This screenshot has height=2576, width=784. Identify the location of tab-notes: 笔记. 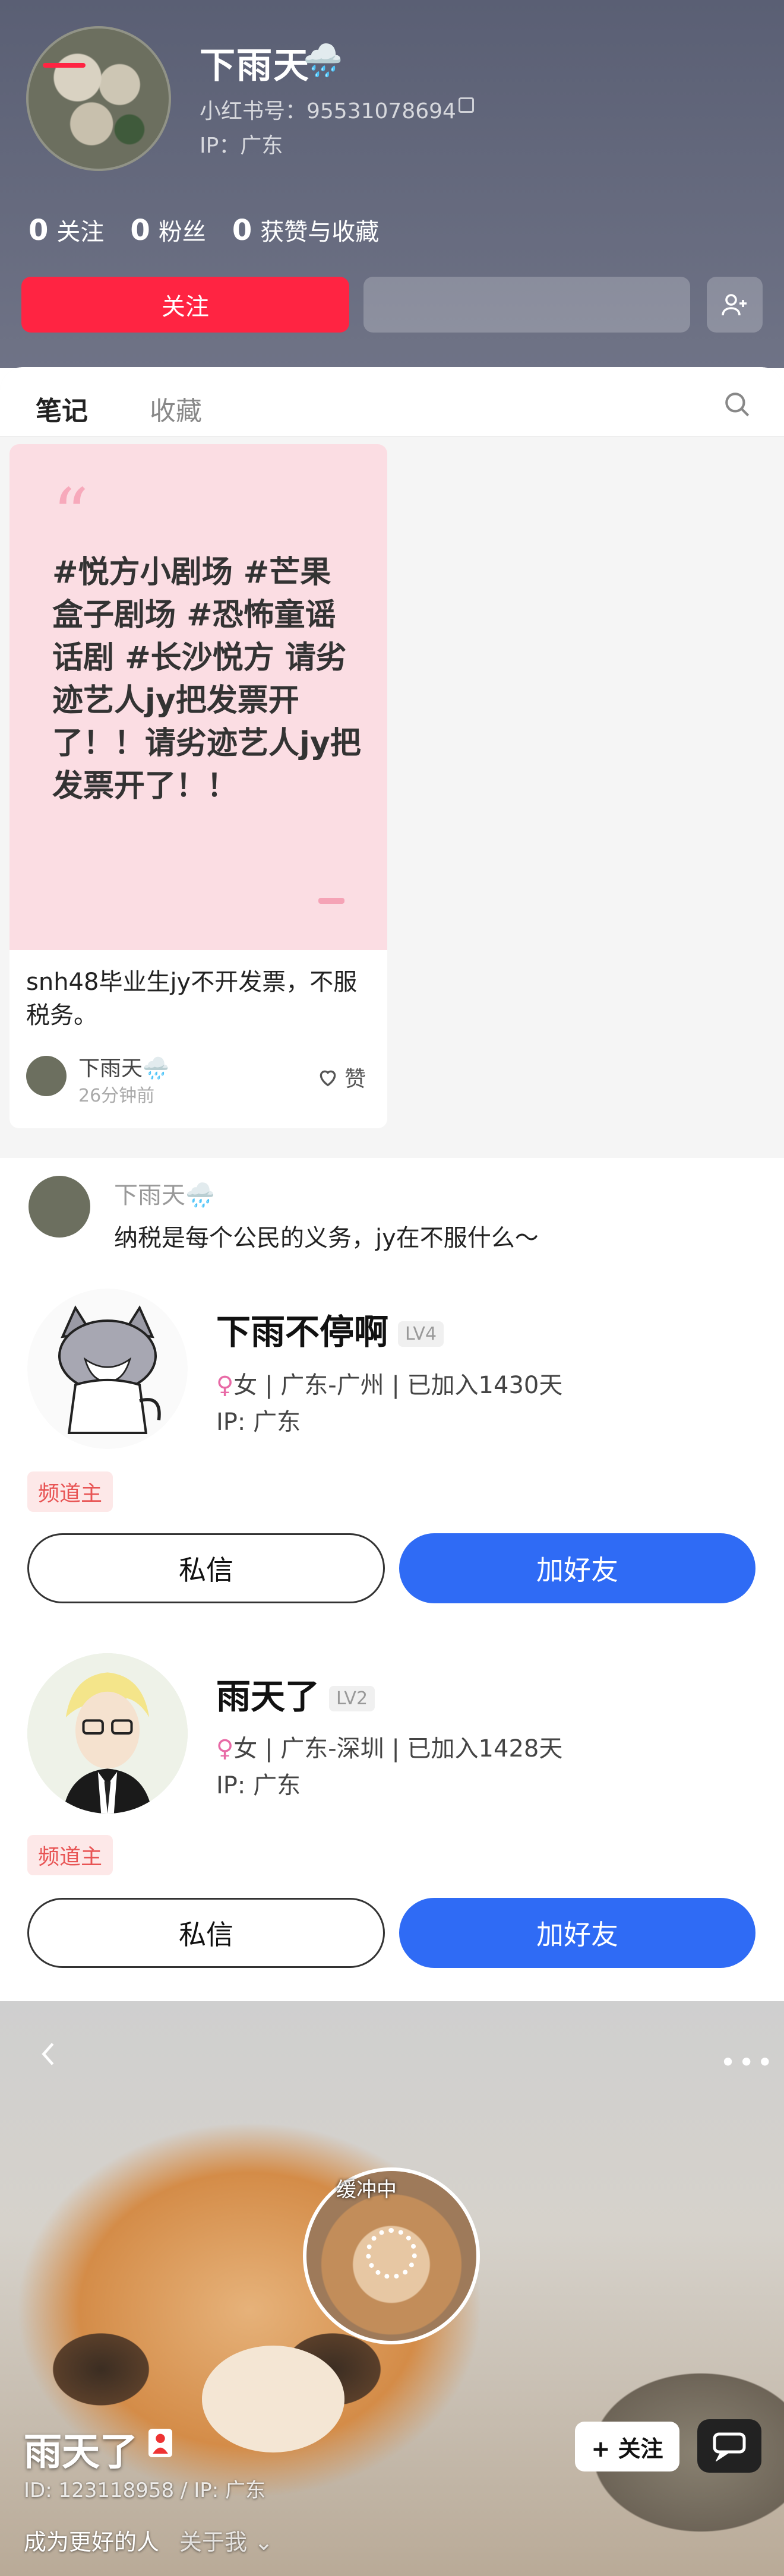
(62, 409).